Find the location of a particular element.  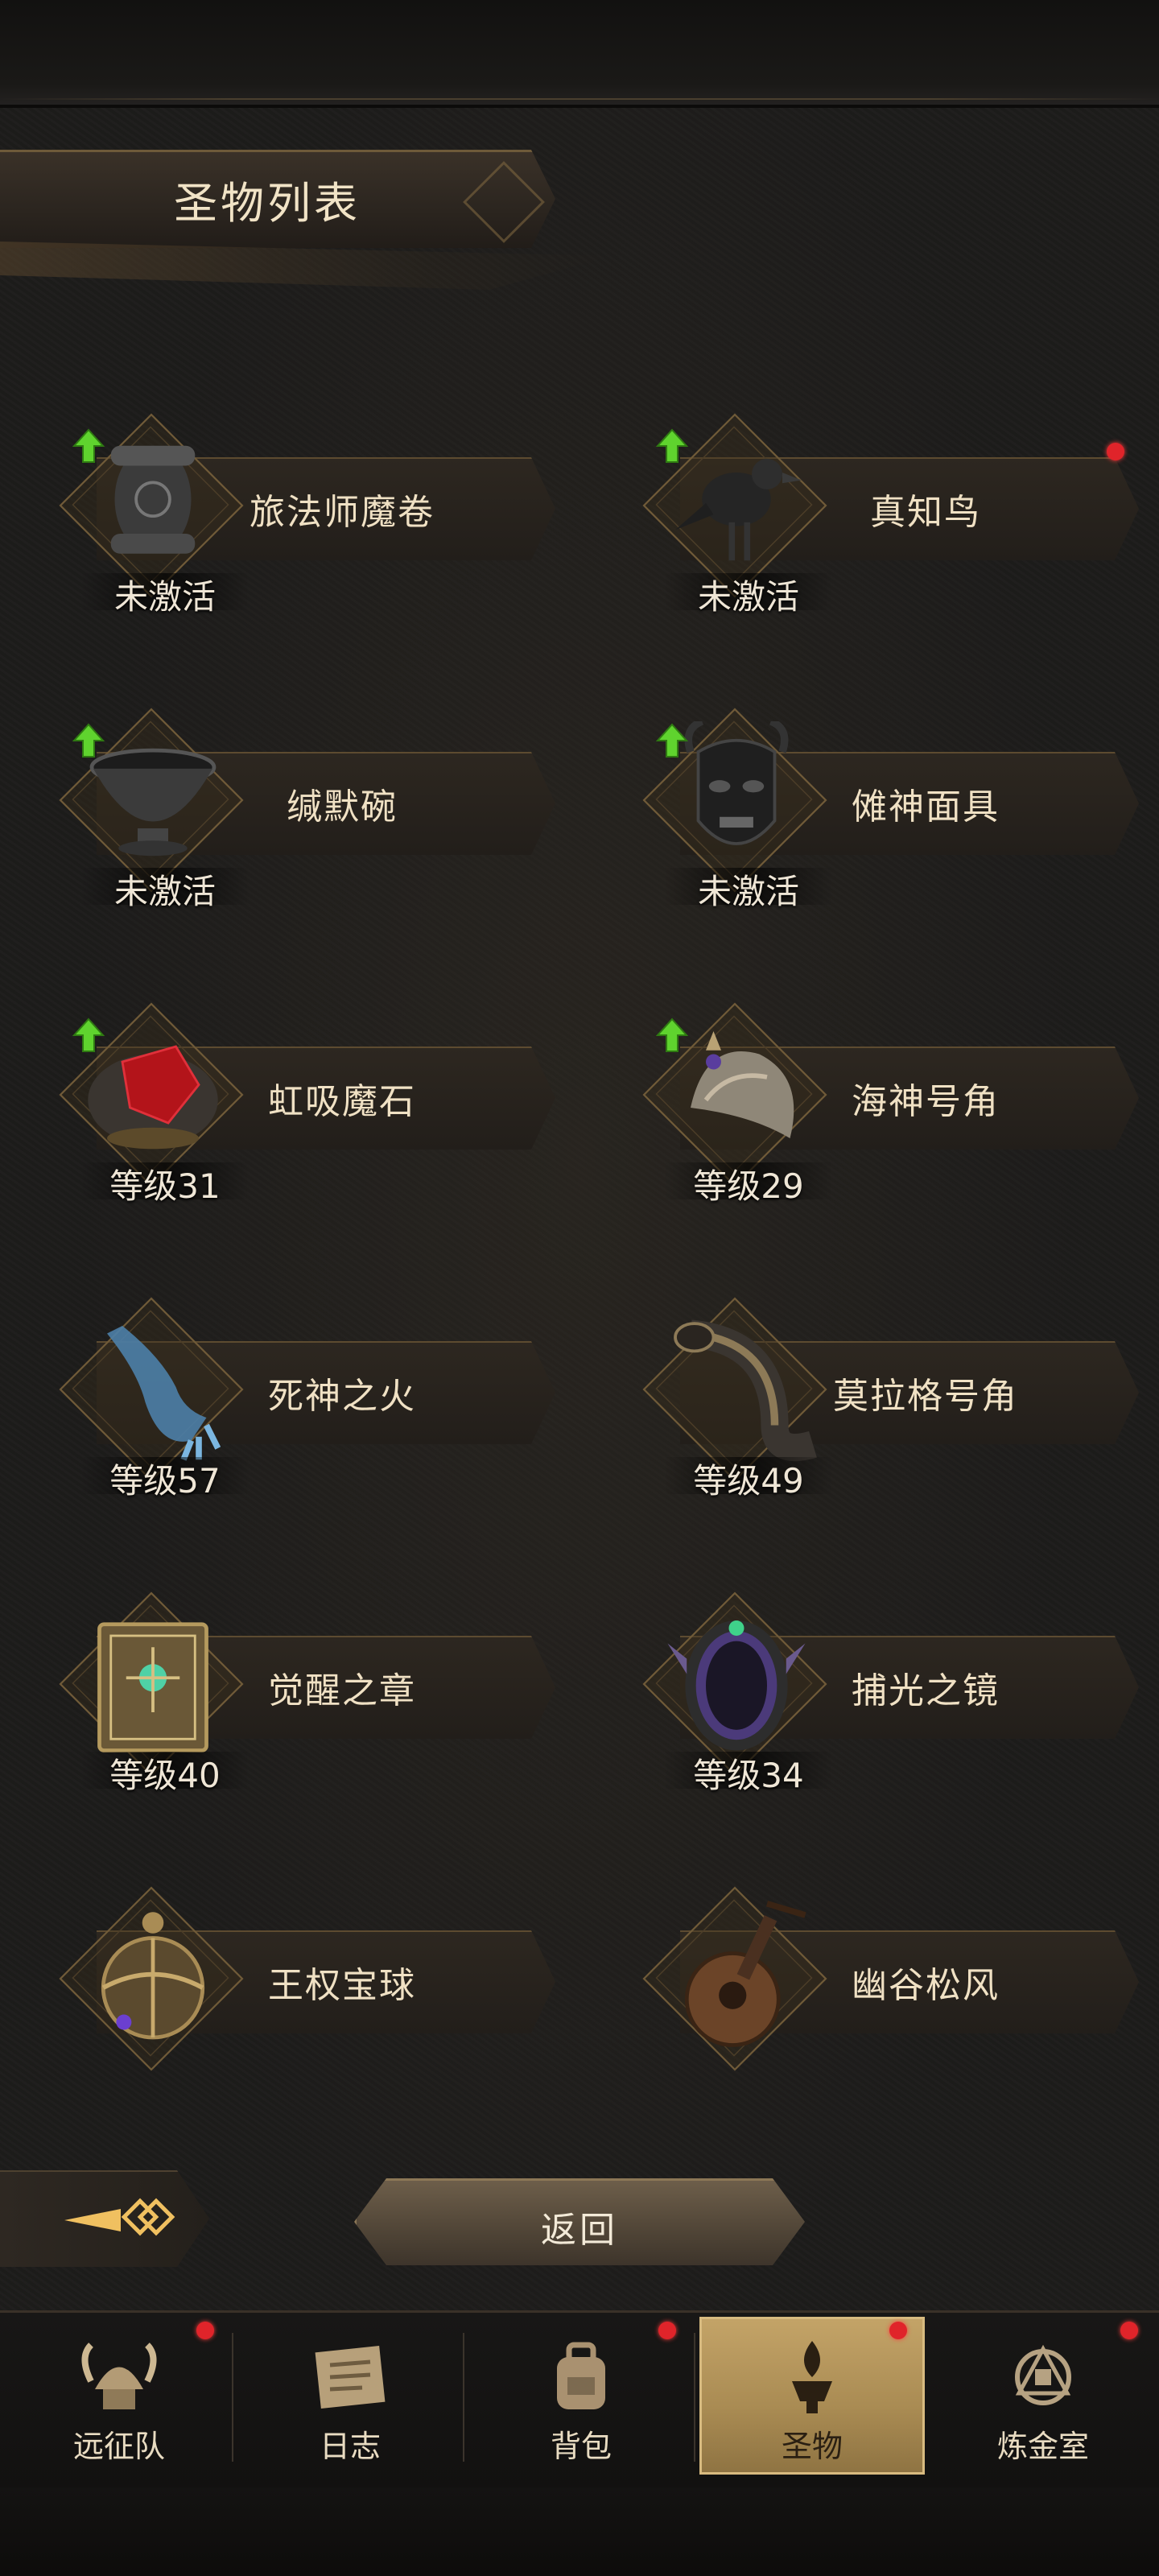

relic-name: 虹吸魔石 is located at coordinates (342, 1101).